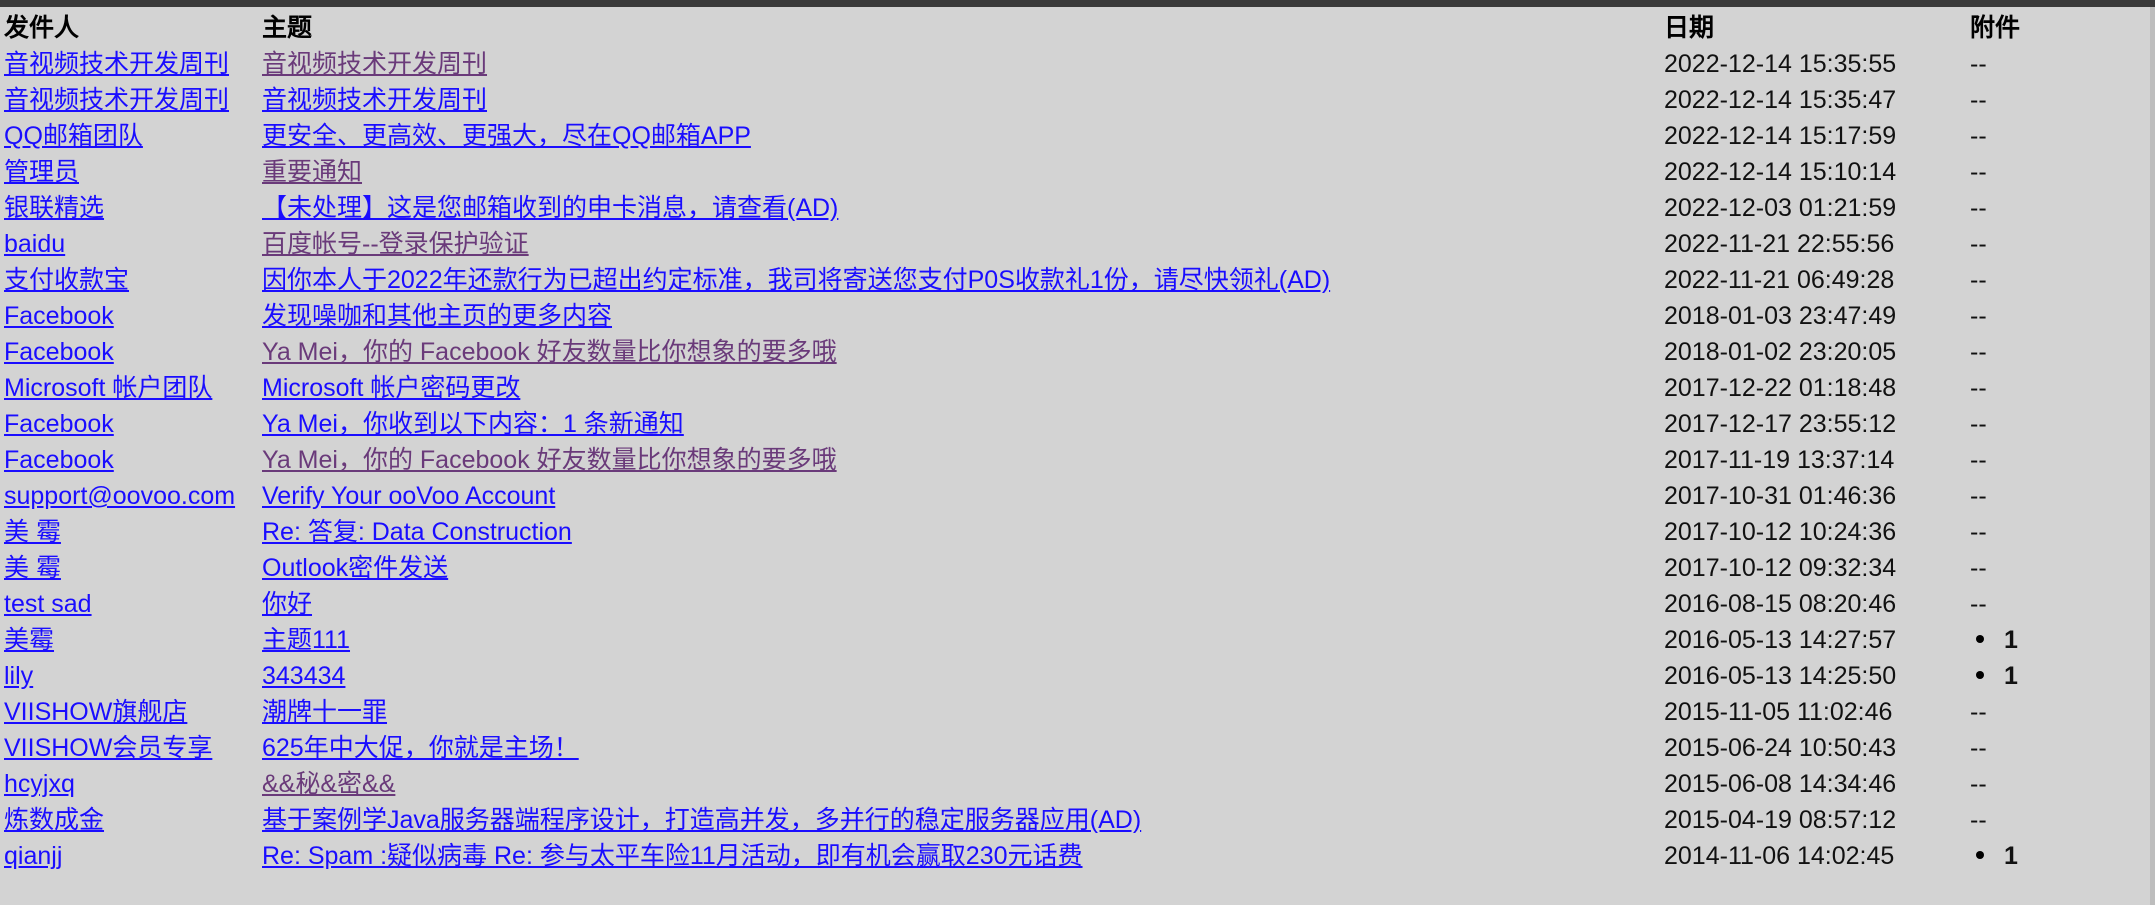 The height and width of the screenshot is (905, 2155). What do you see at coordinates (1059, 676) in the screenshot?
I see `table-row: lily 343434 2016-05-13 14:25:50 1` at bounding box center [1059, 676].